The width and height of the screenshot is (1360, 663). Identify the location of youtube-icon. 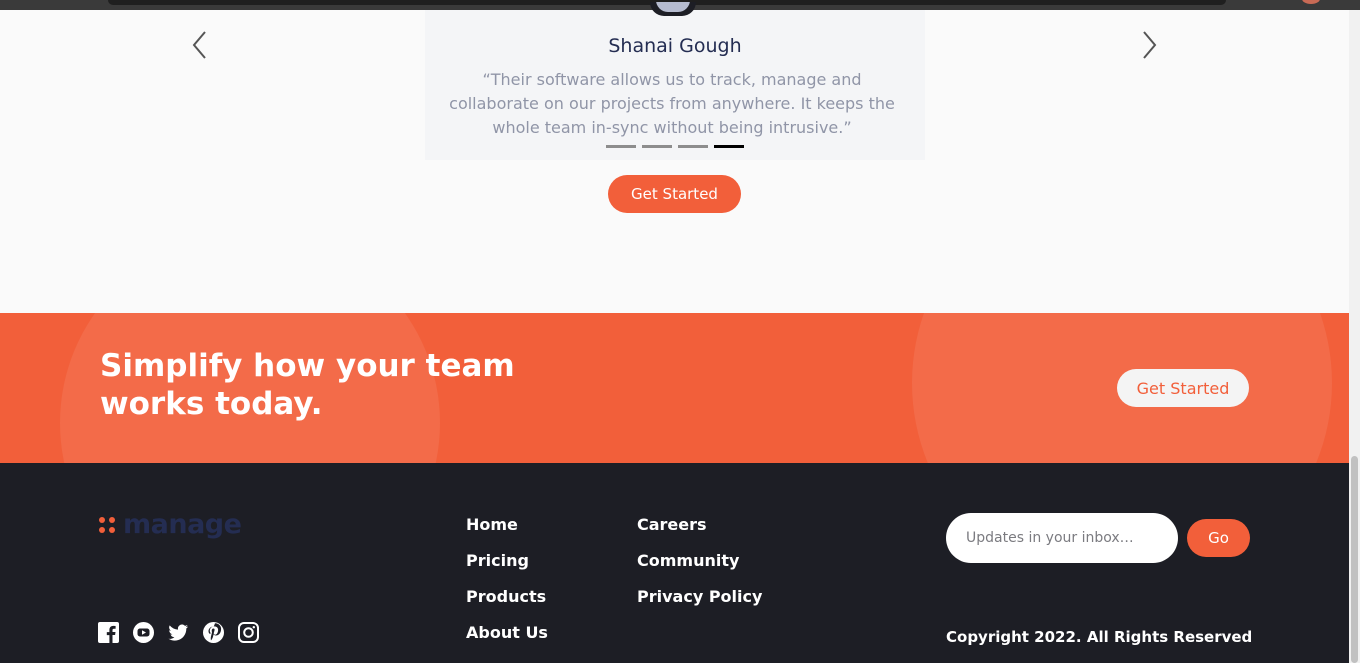
(143, 632).